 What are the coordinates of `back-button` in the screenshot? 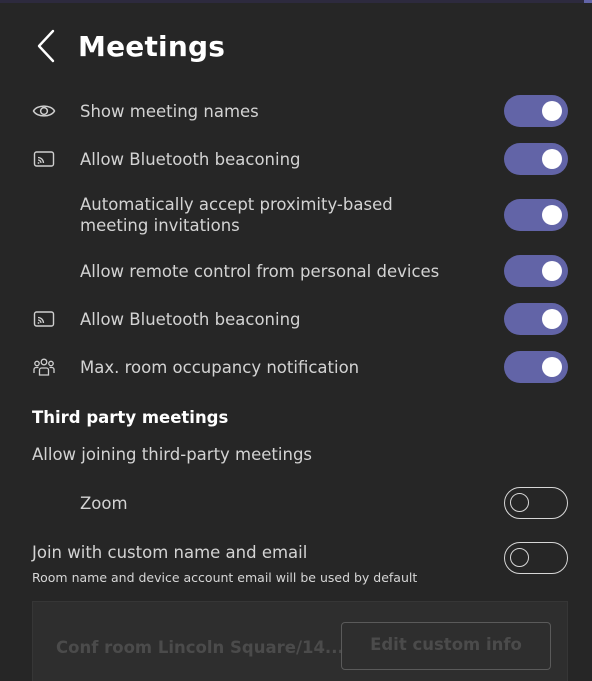 It's located at (47, 46).